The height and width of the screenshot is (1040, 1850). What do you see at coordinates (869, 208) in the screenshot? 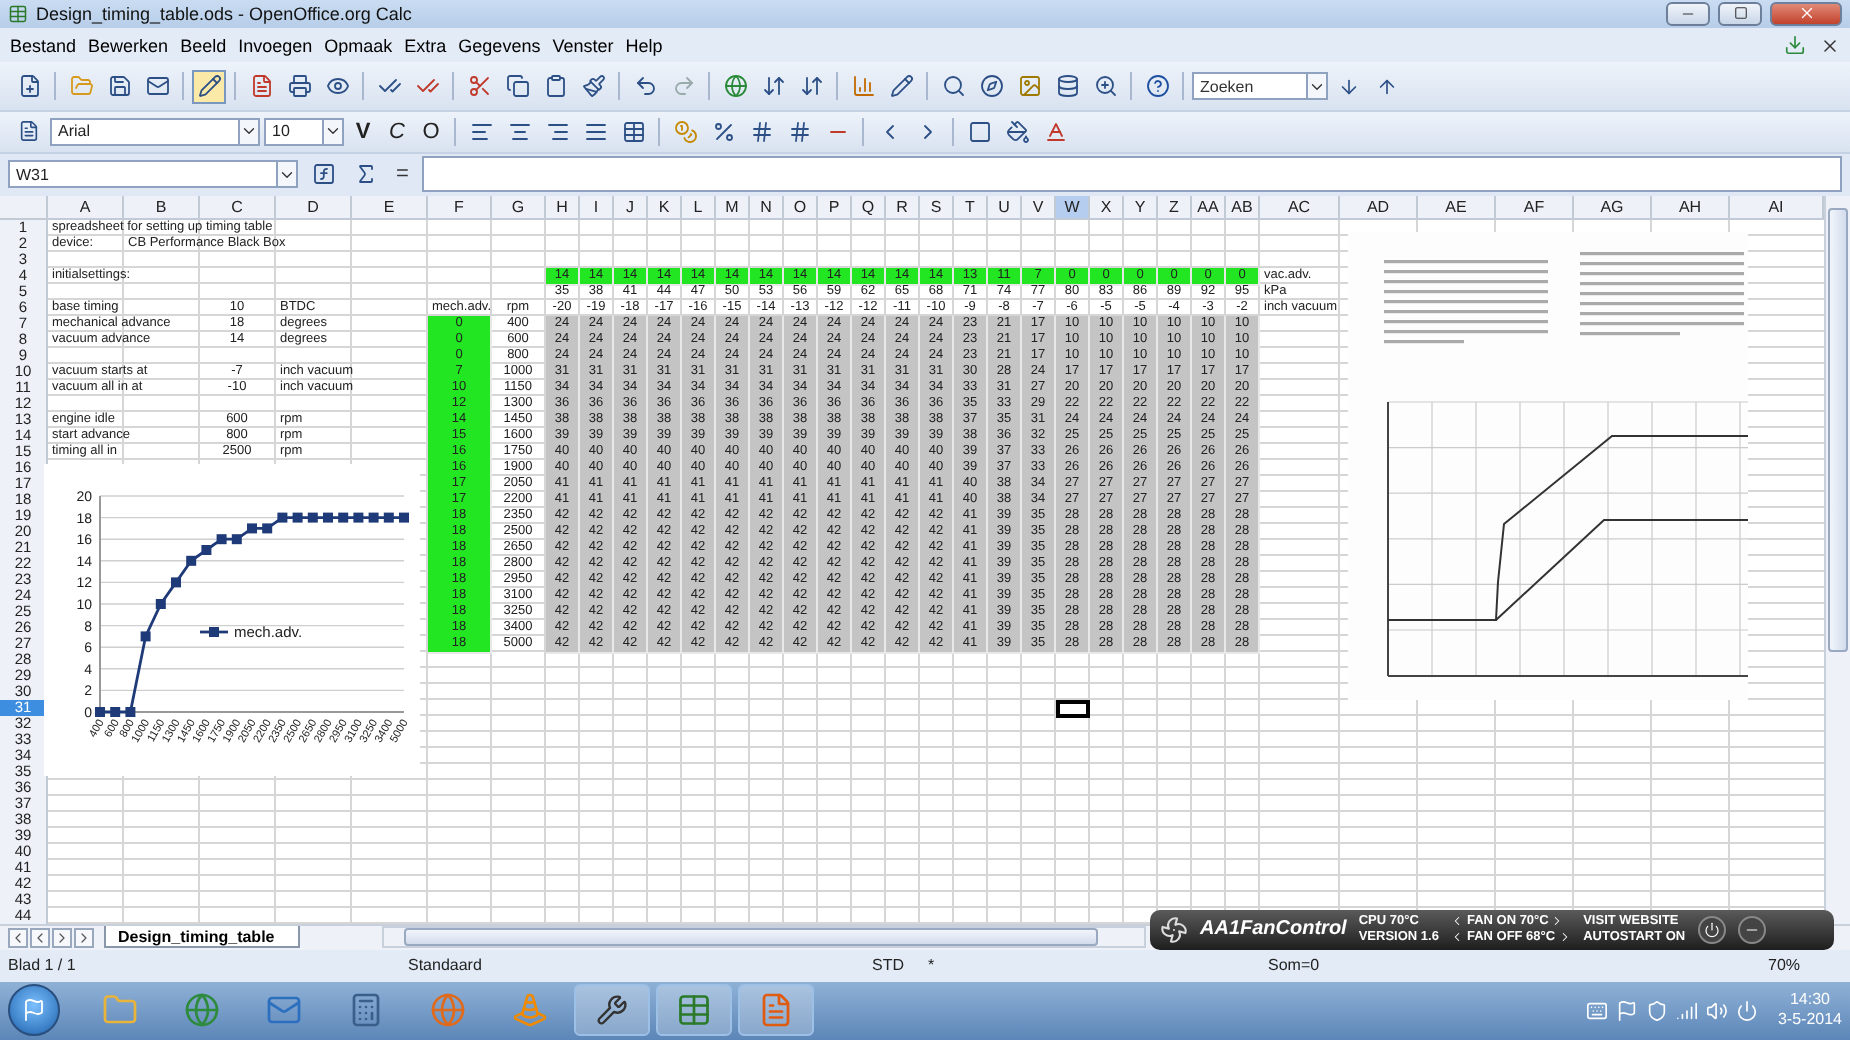
I see `column-header: Q` at bounding box center [869, 208].